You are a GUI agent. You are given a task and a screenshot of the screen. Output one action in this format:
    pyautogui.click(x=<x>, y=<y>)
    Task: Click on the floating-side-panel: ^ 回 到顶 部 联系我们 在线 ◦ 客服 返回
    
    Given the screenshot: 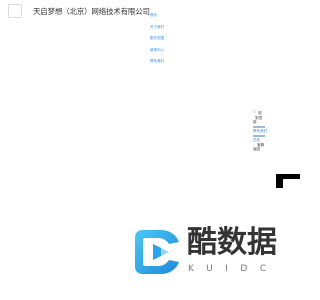 What is the action you would take?
    pyautogui.click(x=262, y=131)
    